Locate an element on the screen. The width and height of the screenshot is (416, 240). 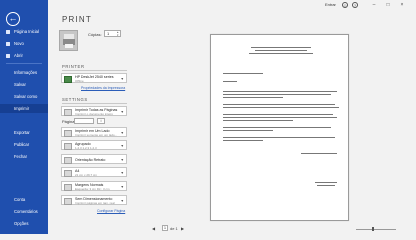
nav-export-label: Exportar is located at coordinates (22, 132).